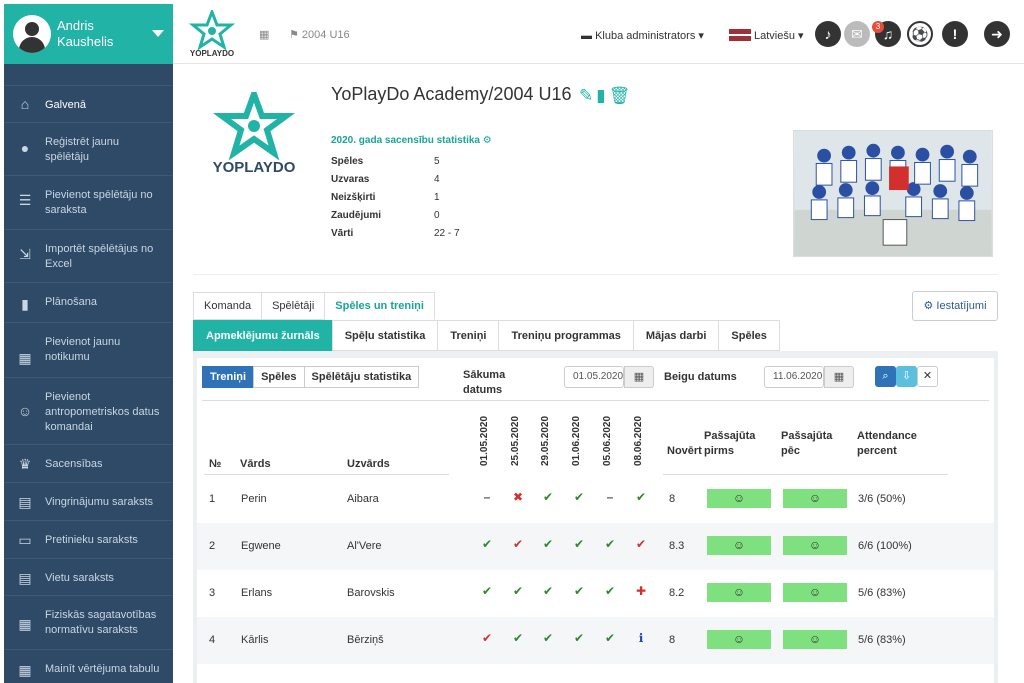  What do you see at coordinates (212, 34) in the screenshot?
I see `yoplaydo-logo: YOPLAYDO` at bounding box center [212, 34].